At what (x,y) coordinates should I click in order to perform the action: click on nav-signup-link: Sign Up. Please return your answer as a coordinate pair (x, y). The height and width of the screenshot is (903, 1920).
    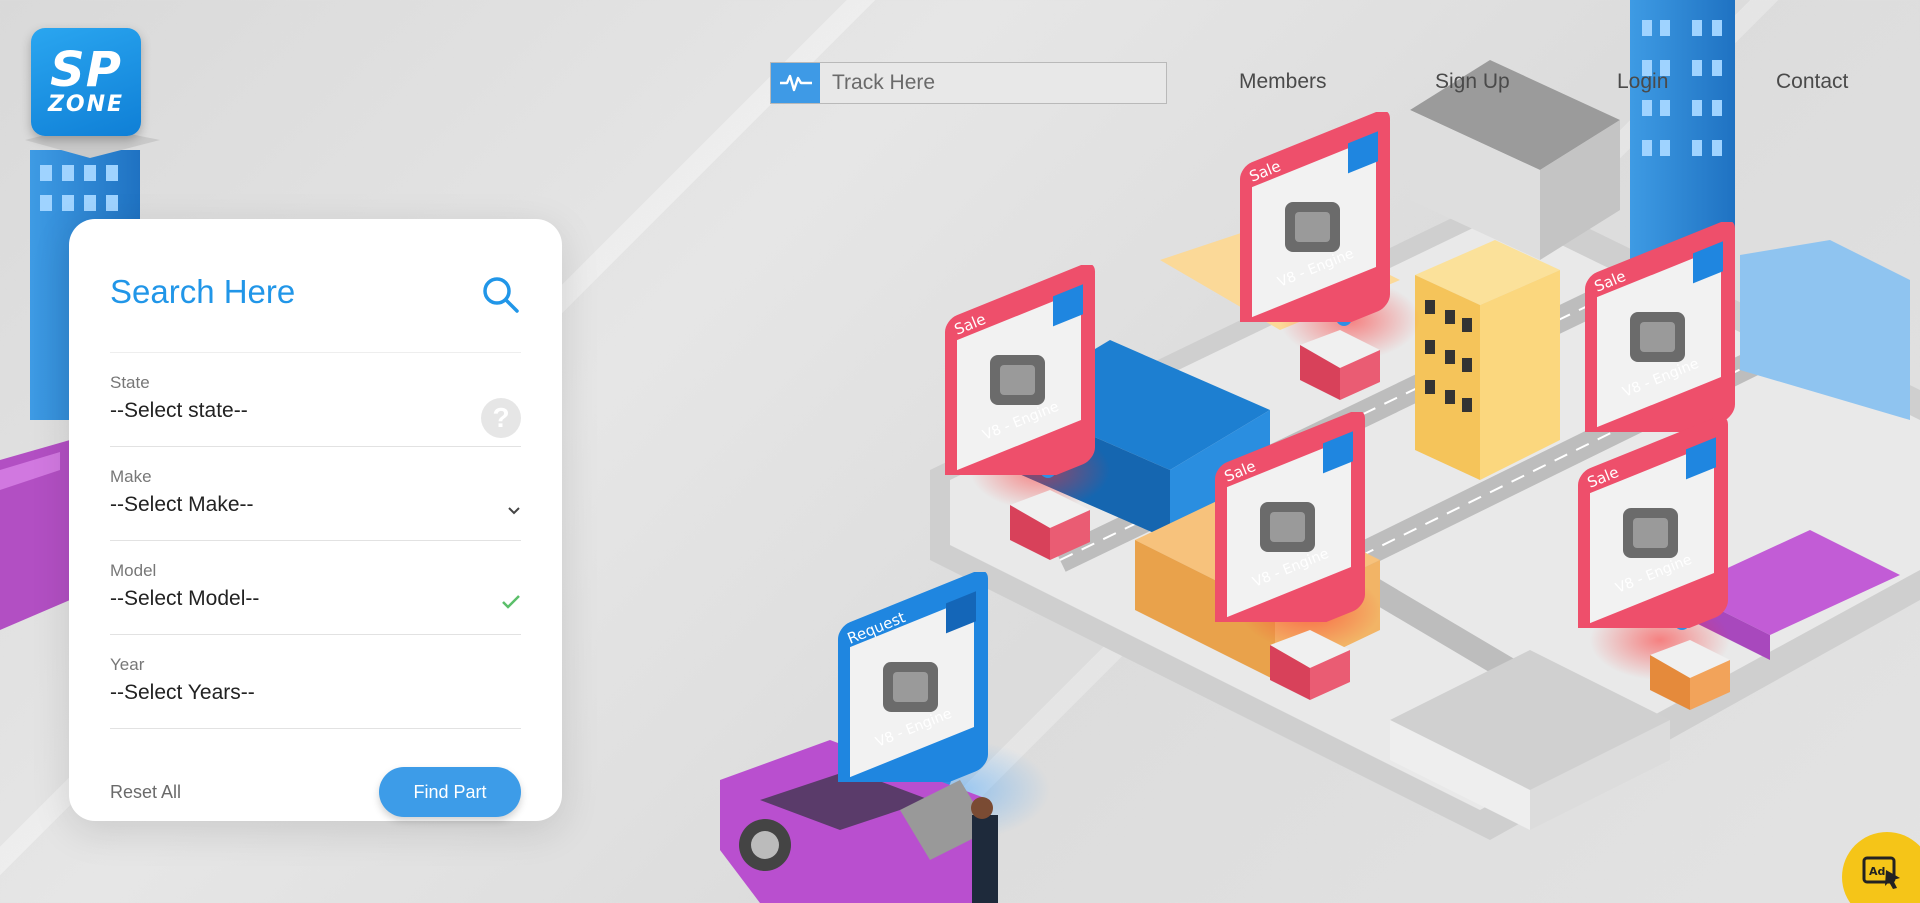
    Looking at the image, I should click on (1472, 82).